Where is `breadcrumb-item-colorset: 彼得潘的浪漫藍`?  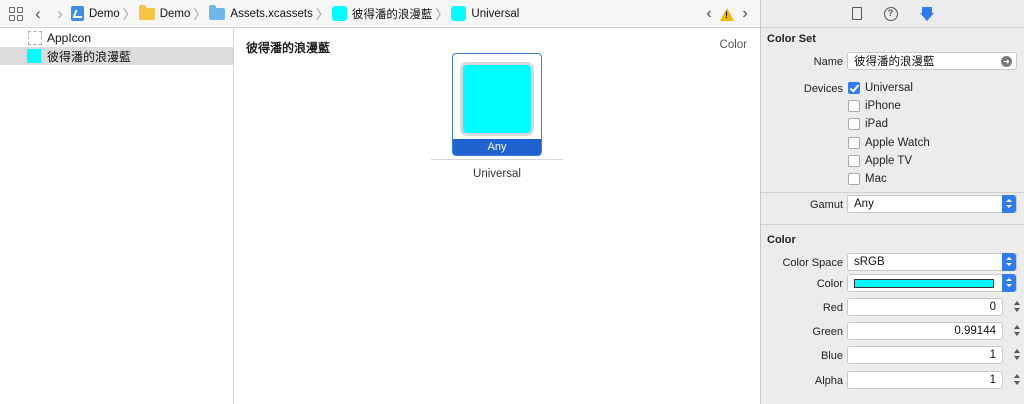
breadcrumb-item-colorset: 彼得潘的浪漫藍 is located at coordinates (392, 14).